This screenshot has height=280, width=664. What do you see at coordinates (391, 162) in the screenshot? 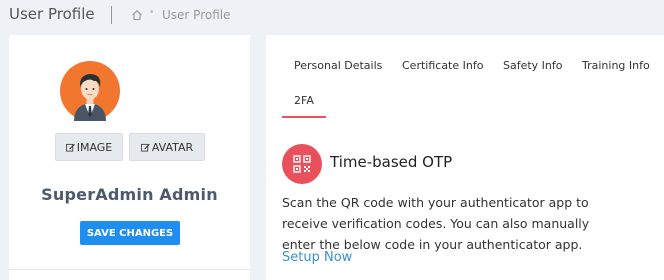
I see `otp-title: Time-based OTP` at bounding box center [391, 162].